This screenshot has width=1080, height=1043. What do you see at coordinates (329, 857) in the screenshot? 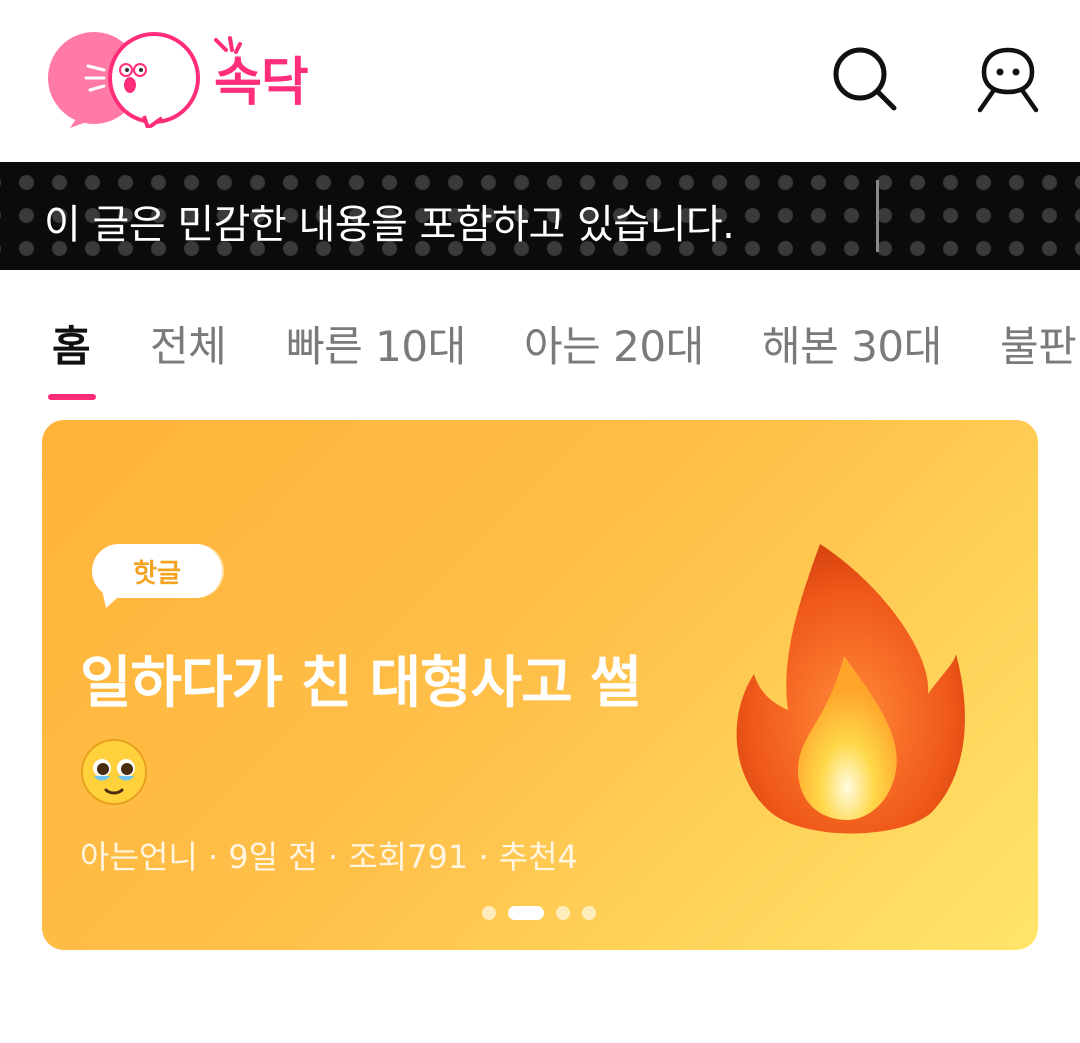
I see `post-meta: 아는언니 · 9일 전 · 조회791 · 추천4` at bounding box center [329, 857].